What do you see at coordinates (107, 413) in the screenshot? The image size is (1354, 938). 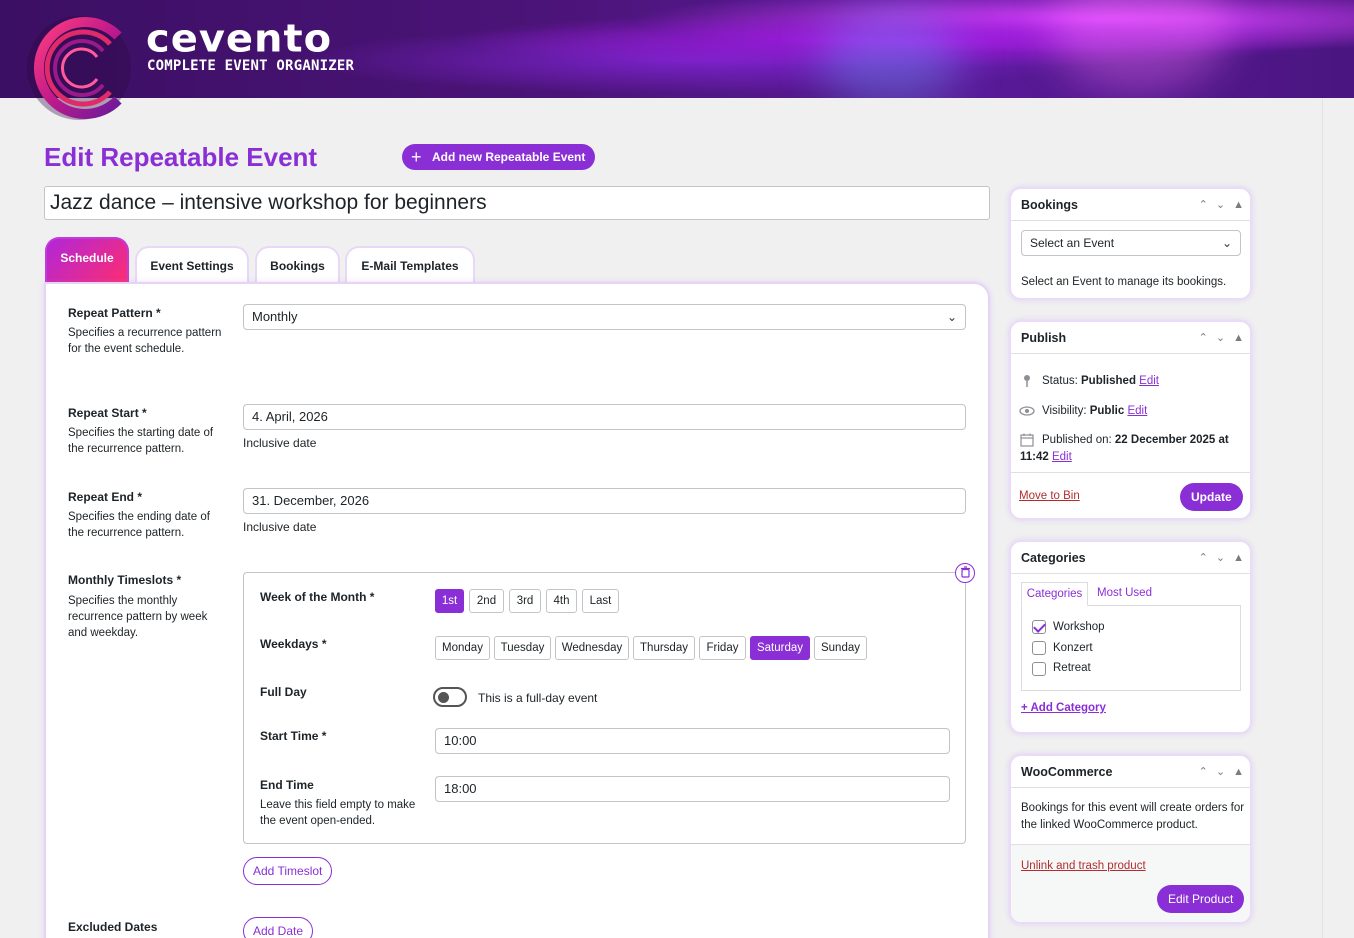 I see `repeat-start-label: Repeat Start *` at bounding box center [107, 413].